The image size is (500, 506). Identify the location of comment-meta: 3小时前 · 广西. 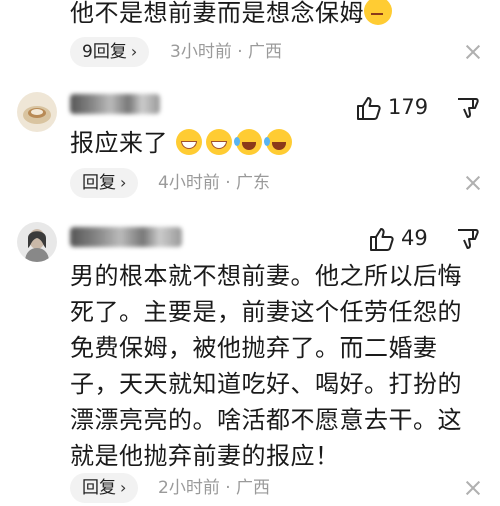
(226, 52).